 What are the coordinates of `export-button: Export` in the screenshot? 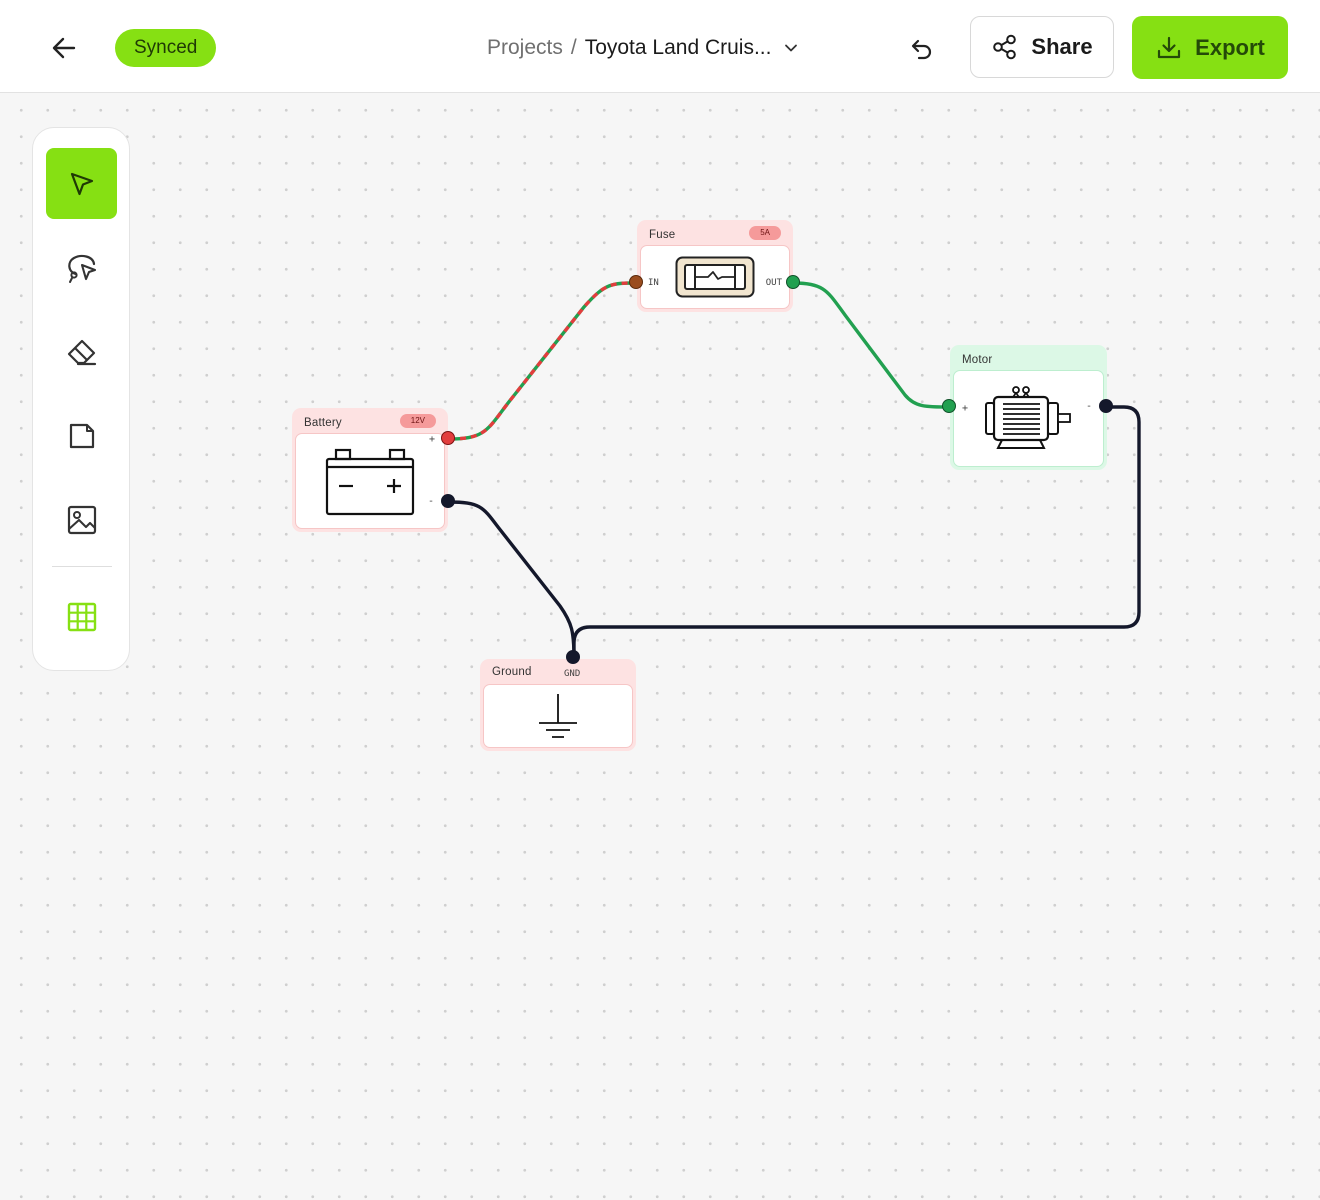 It's located at (1210, 47).